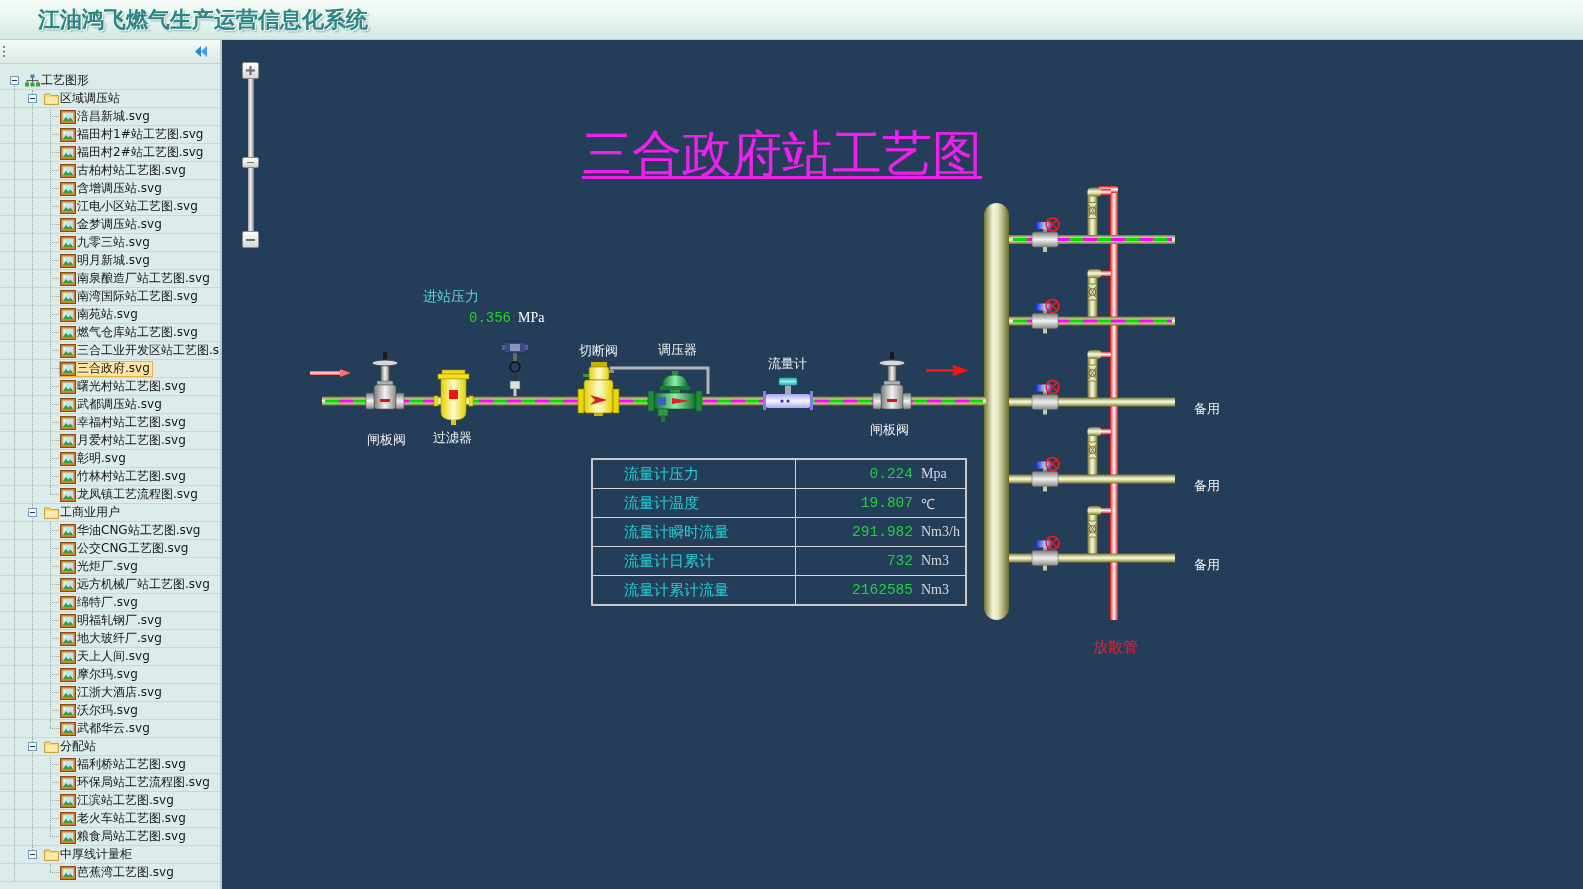  I want to click on reading-value: 0.224, so click(891, 474).